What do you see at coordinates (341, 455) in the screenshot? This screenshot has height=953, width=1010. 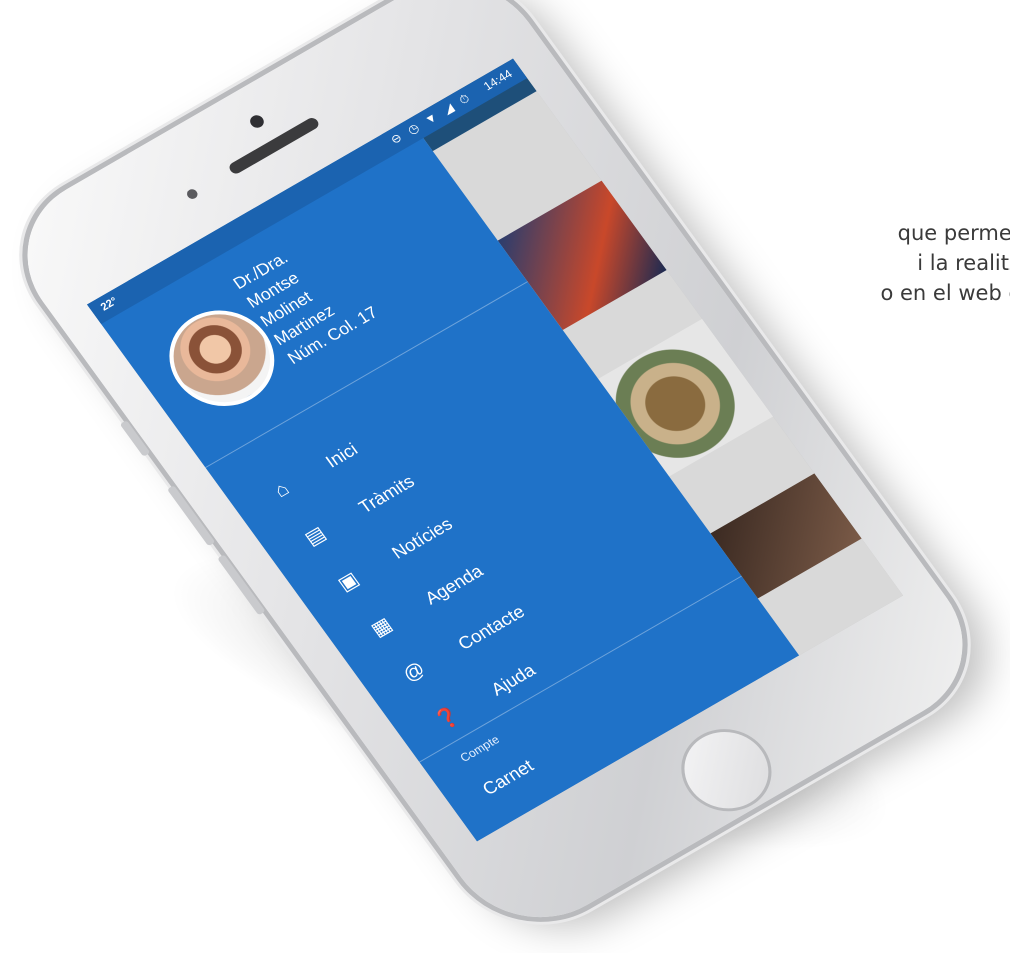 I see `menu-item-label: Inici` at bounding box center [341, 455].